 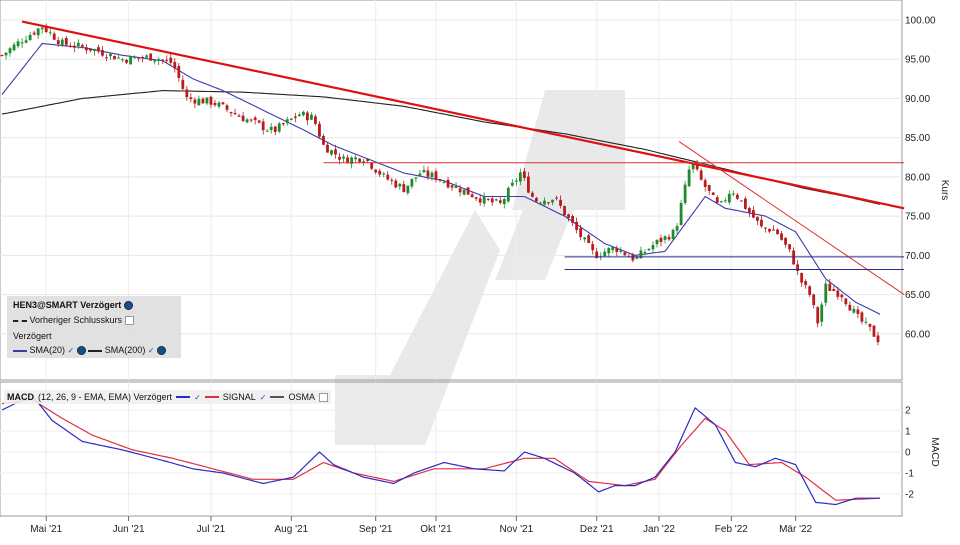 I want to click on delay-label: Verzögert, so click(x=32, y=336).